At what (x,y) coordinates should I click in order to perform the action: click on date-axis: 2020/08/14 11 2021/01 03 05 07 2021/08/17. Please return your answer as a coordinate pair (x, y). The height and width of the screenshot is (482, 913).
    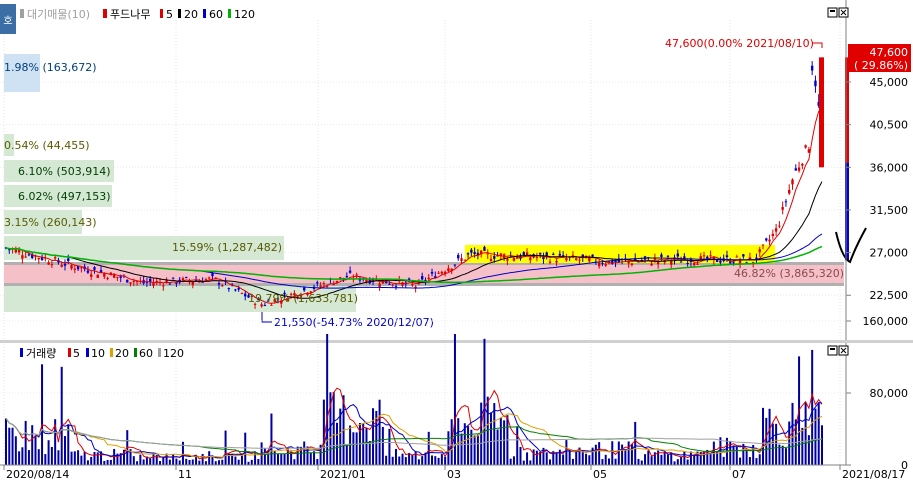
    Looking at the image, I should click on (454, 473).